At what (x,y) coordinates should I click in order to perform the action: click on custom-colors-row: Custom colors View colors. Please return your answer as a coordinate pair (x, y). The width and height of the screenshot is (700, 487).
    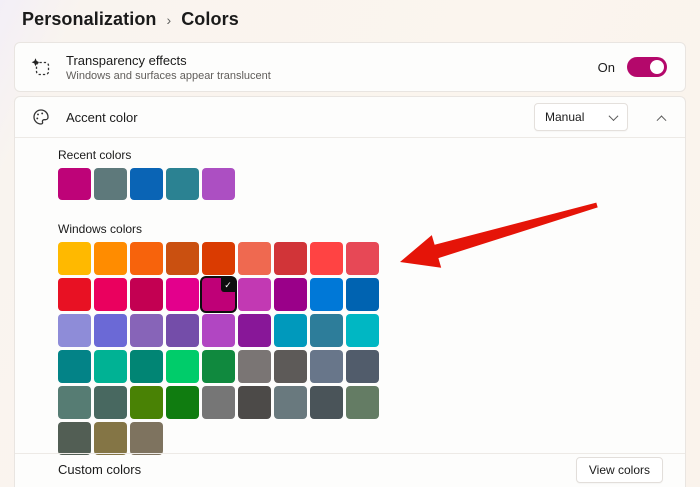
    Looking at the image, I should click on (350, 470).